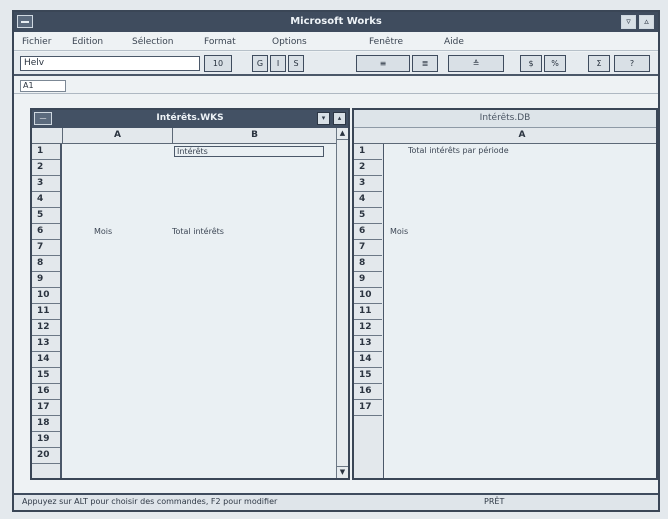  I want to click on column-header-b: B, so click(254, 136).